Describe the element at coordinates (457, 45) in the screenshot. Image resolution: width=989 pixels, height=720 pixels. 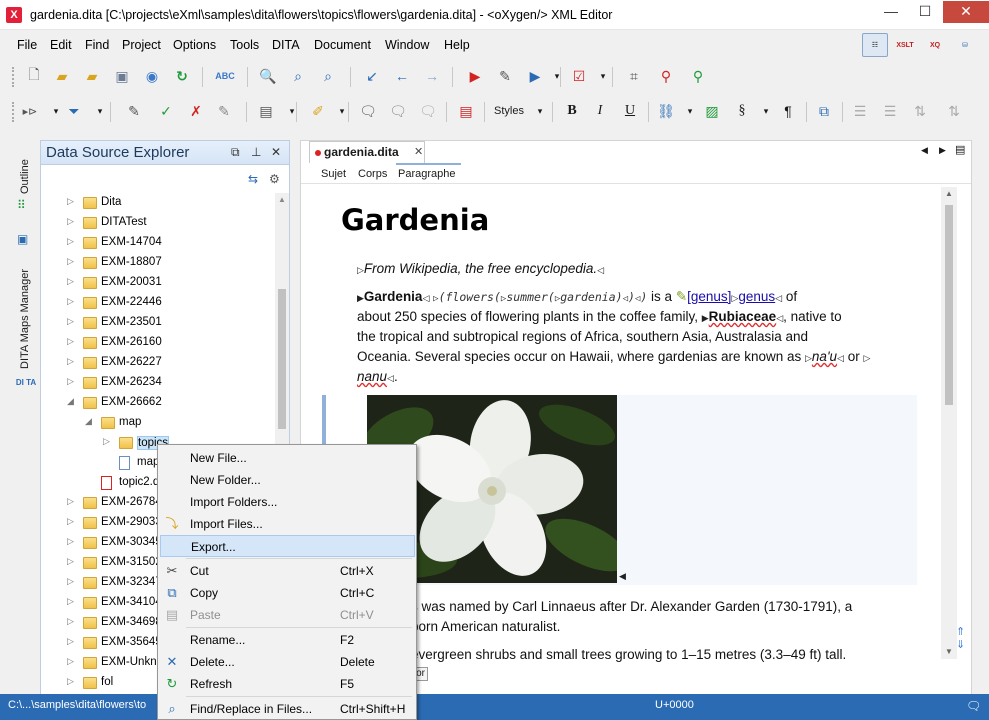
I see `menu-help: Help` at that location.